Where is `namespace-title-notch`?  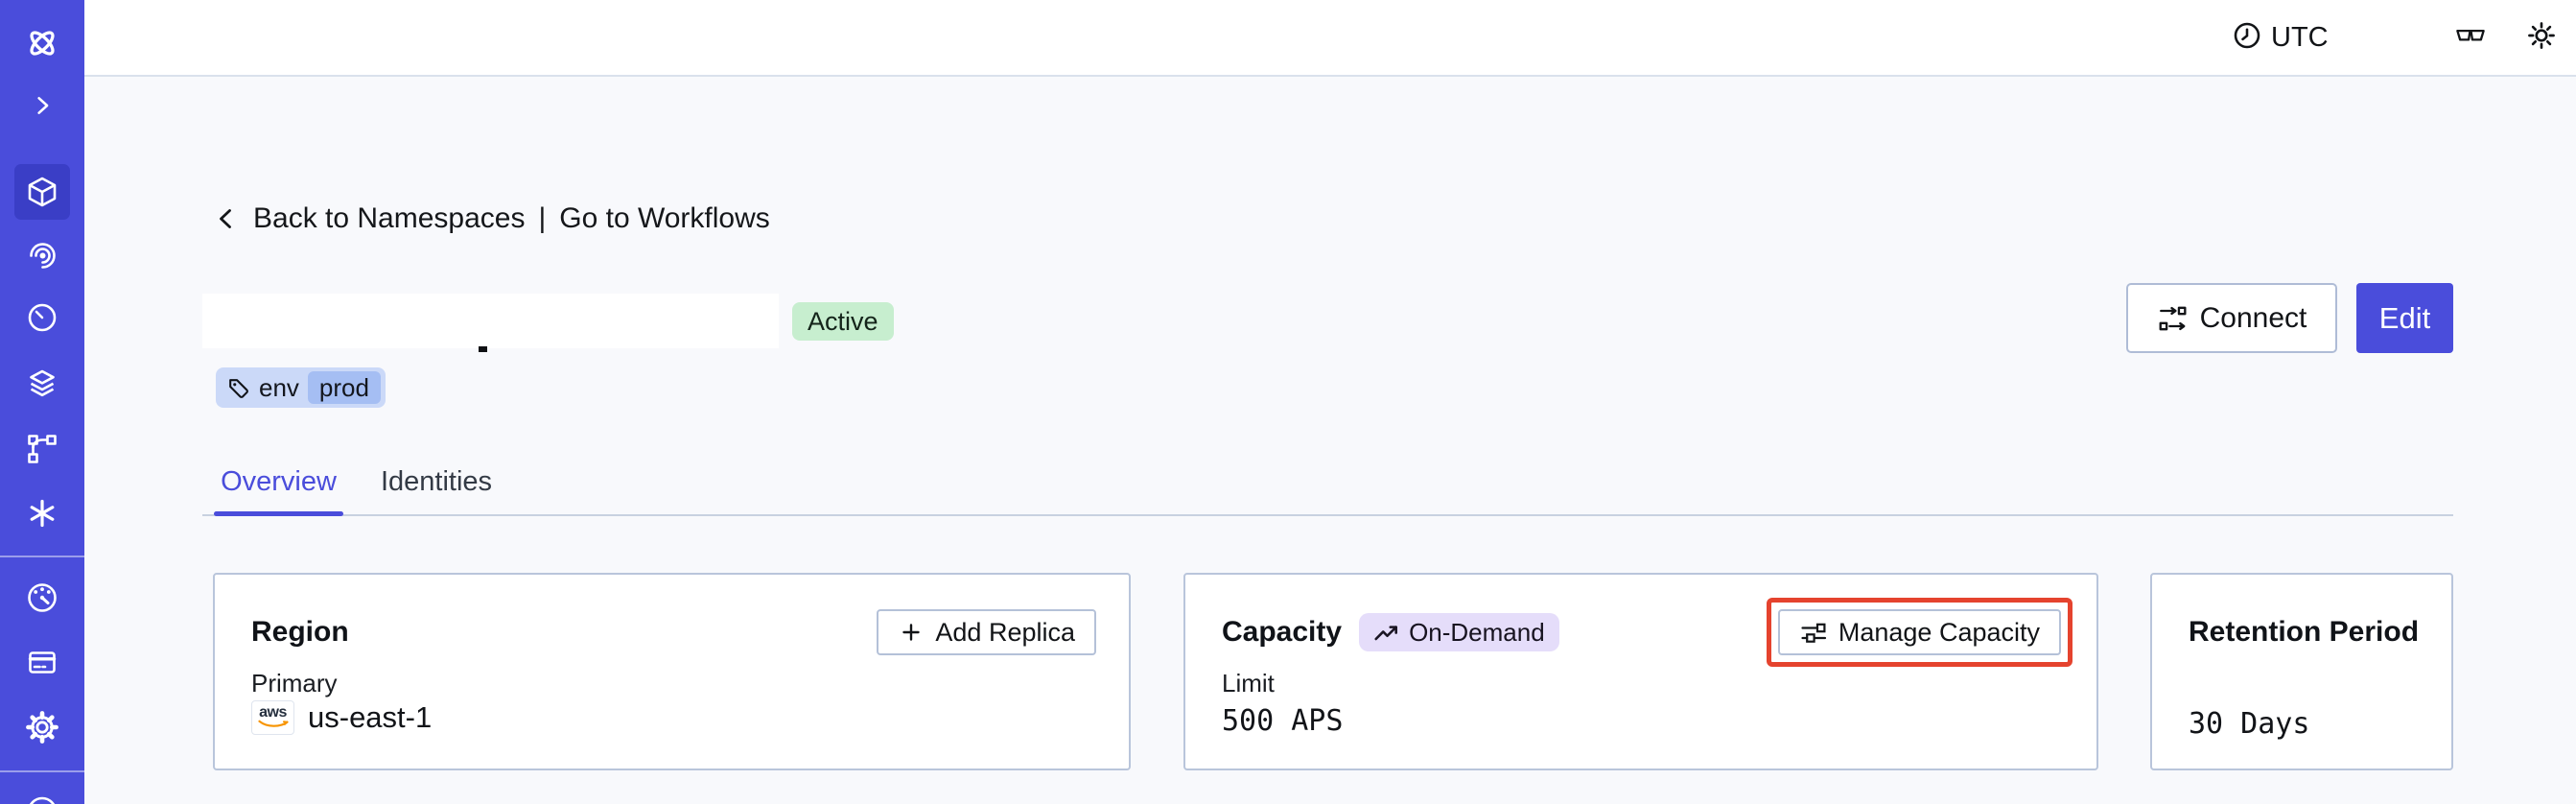 namespace-title-notch is located at coordinates (483, 349).